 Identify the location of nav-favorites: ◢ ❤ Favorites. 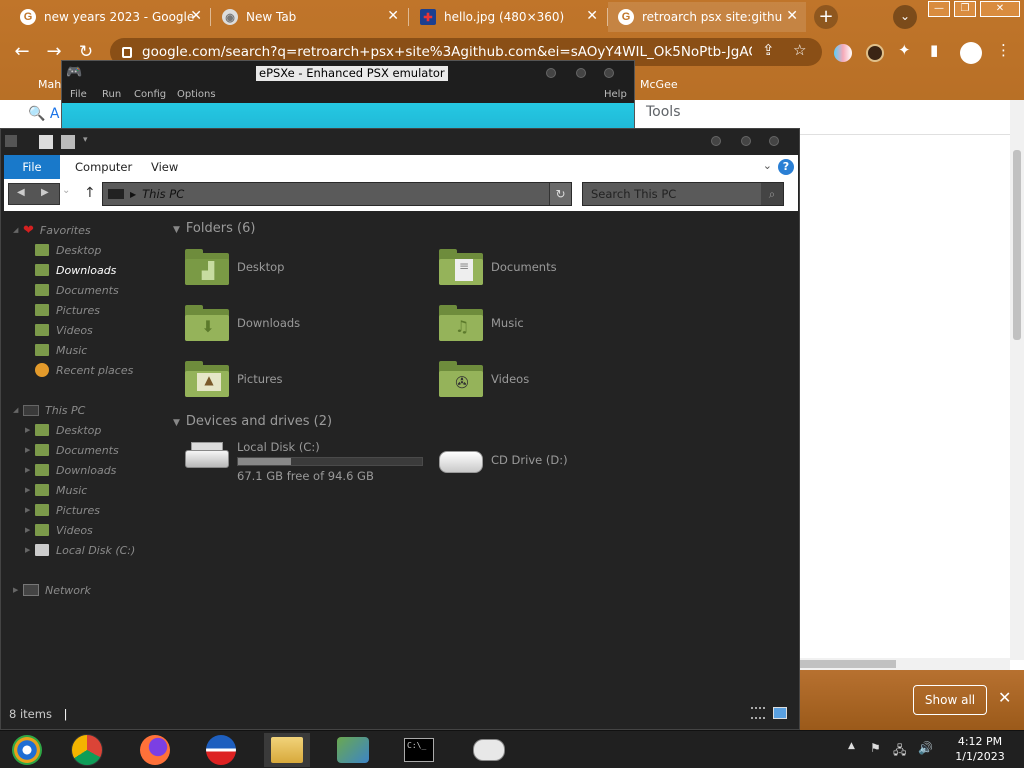
(52, 230).